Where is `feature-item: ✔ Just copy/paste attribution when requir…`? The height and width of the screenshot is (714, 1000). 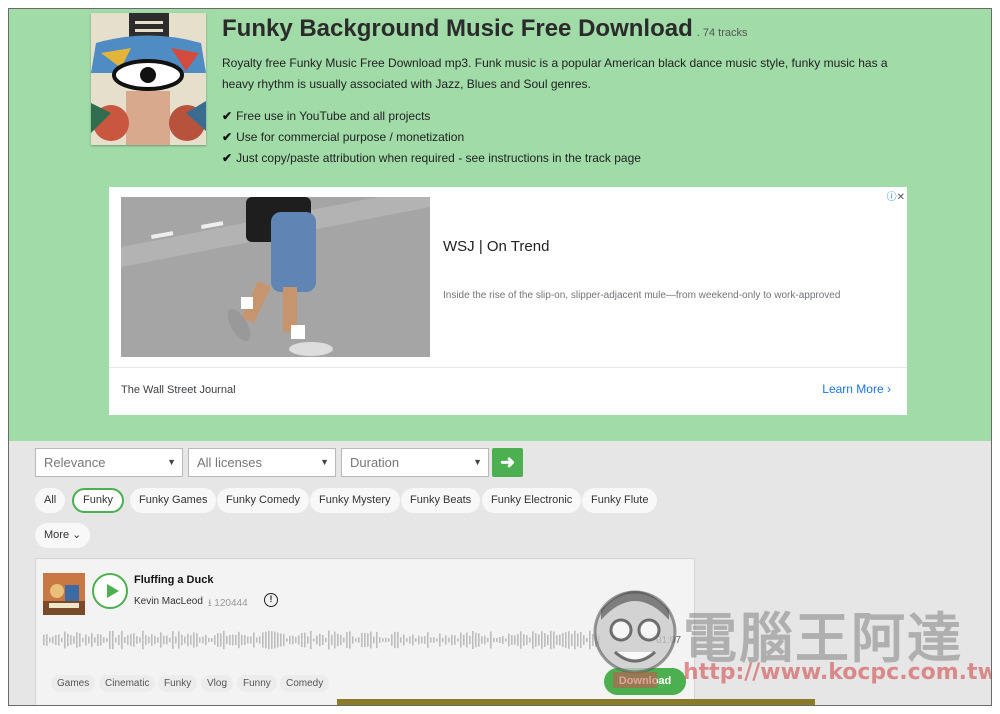
feature-item: ✔ Just copy/paste attribution when requir… is located at coordinates (431, 158).